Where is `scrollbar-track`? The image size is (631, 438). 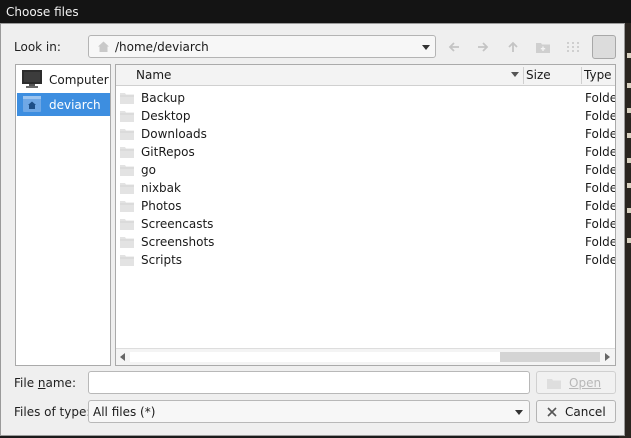 scrollbar-track is located at coordinates (550, 357).